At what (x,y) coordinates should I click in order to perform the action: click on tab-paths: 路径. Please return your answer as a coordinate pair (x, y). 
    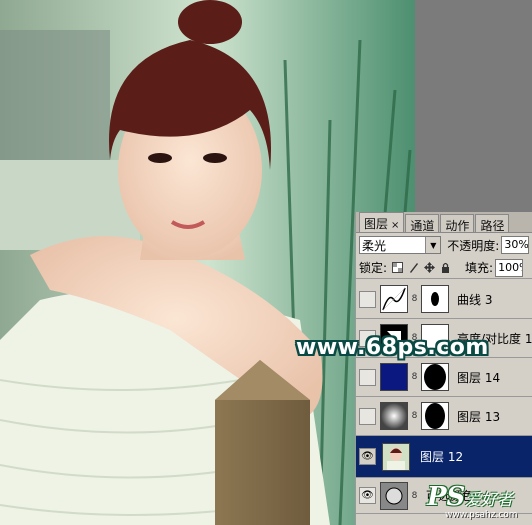
    Looking at the image, I should click on (492, 223).